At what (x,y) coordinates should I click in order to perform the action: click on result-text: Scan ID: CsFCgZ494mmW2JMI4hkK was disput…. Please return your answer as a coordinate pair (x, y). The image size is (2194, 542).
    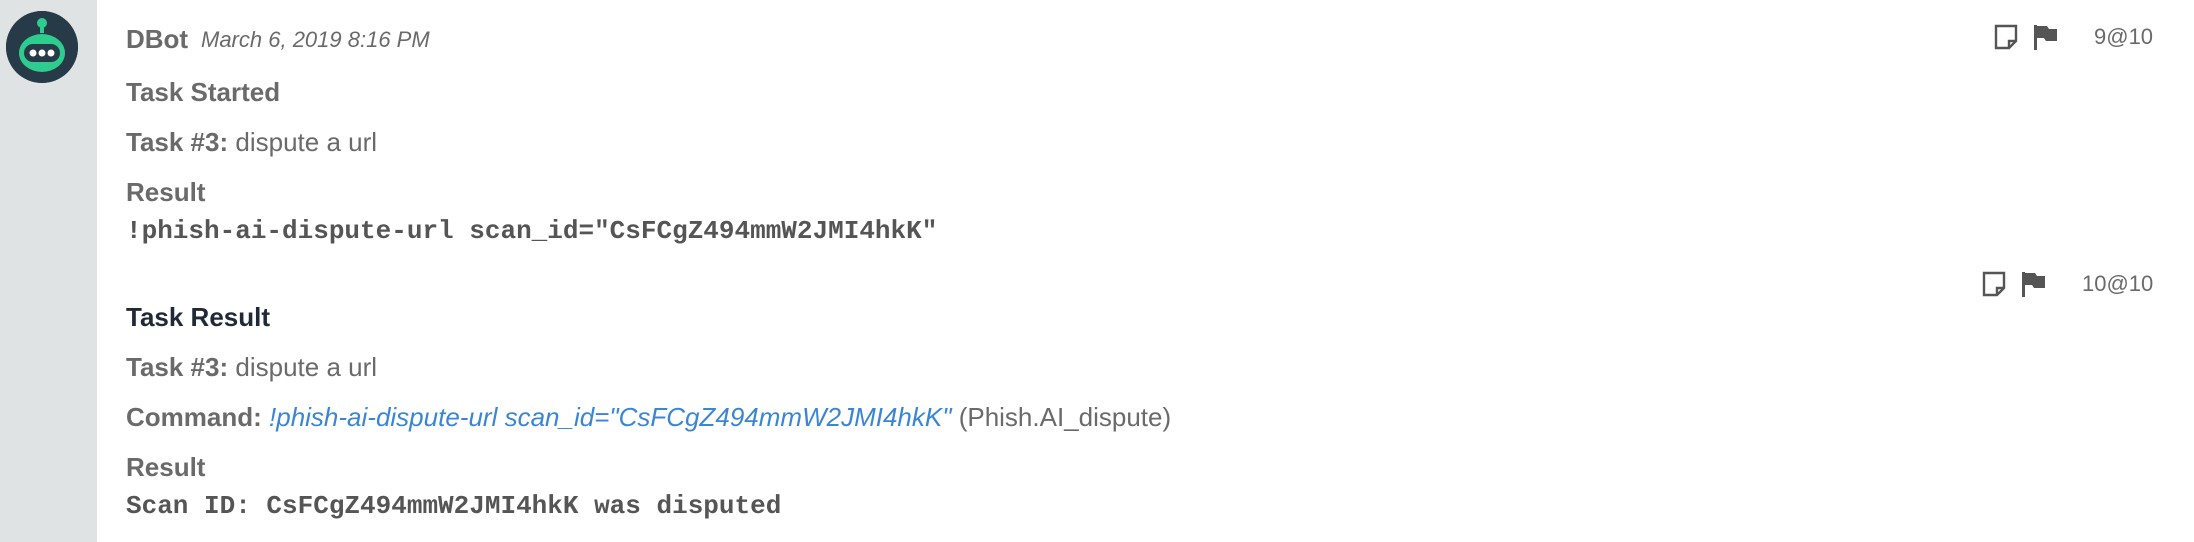
    Looking at the image, I should click on (454, 506).